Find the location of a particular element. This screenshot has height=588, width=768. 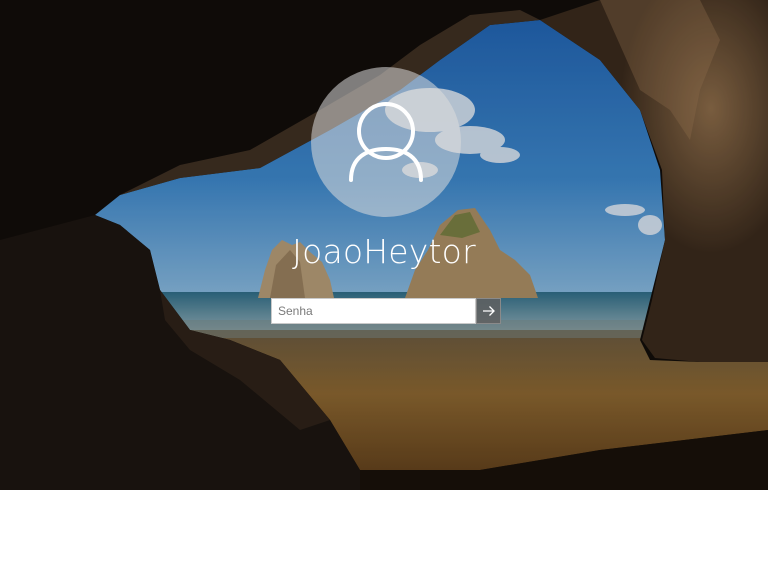

user-icon is located at coordinates (386, 142).